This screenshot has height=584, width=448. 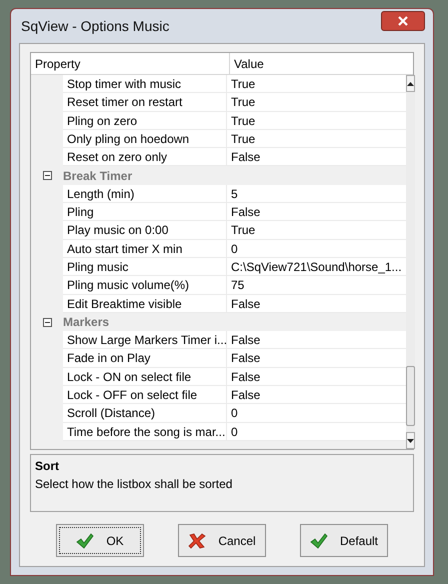 What do you see at coordinates (321, 63) in the screenshot?
I see `column-header: Value` at bounding box center [321, 63].